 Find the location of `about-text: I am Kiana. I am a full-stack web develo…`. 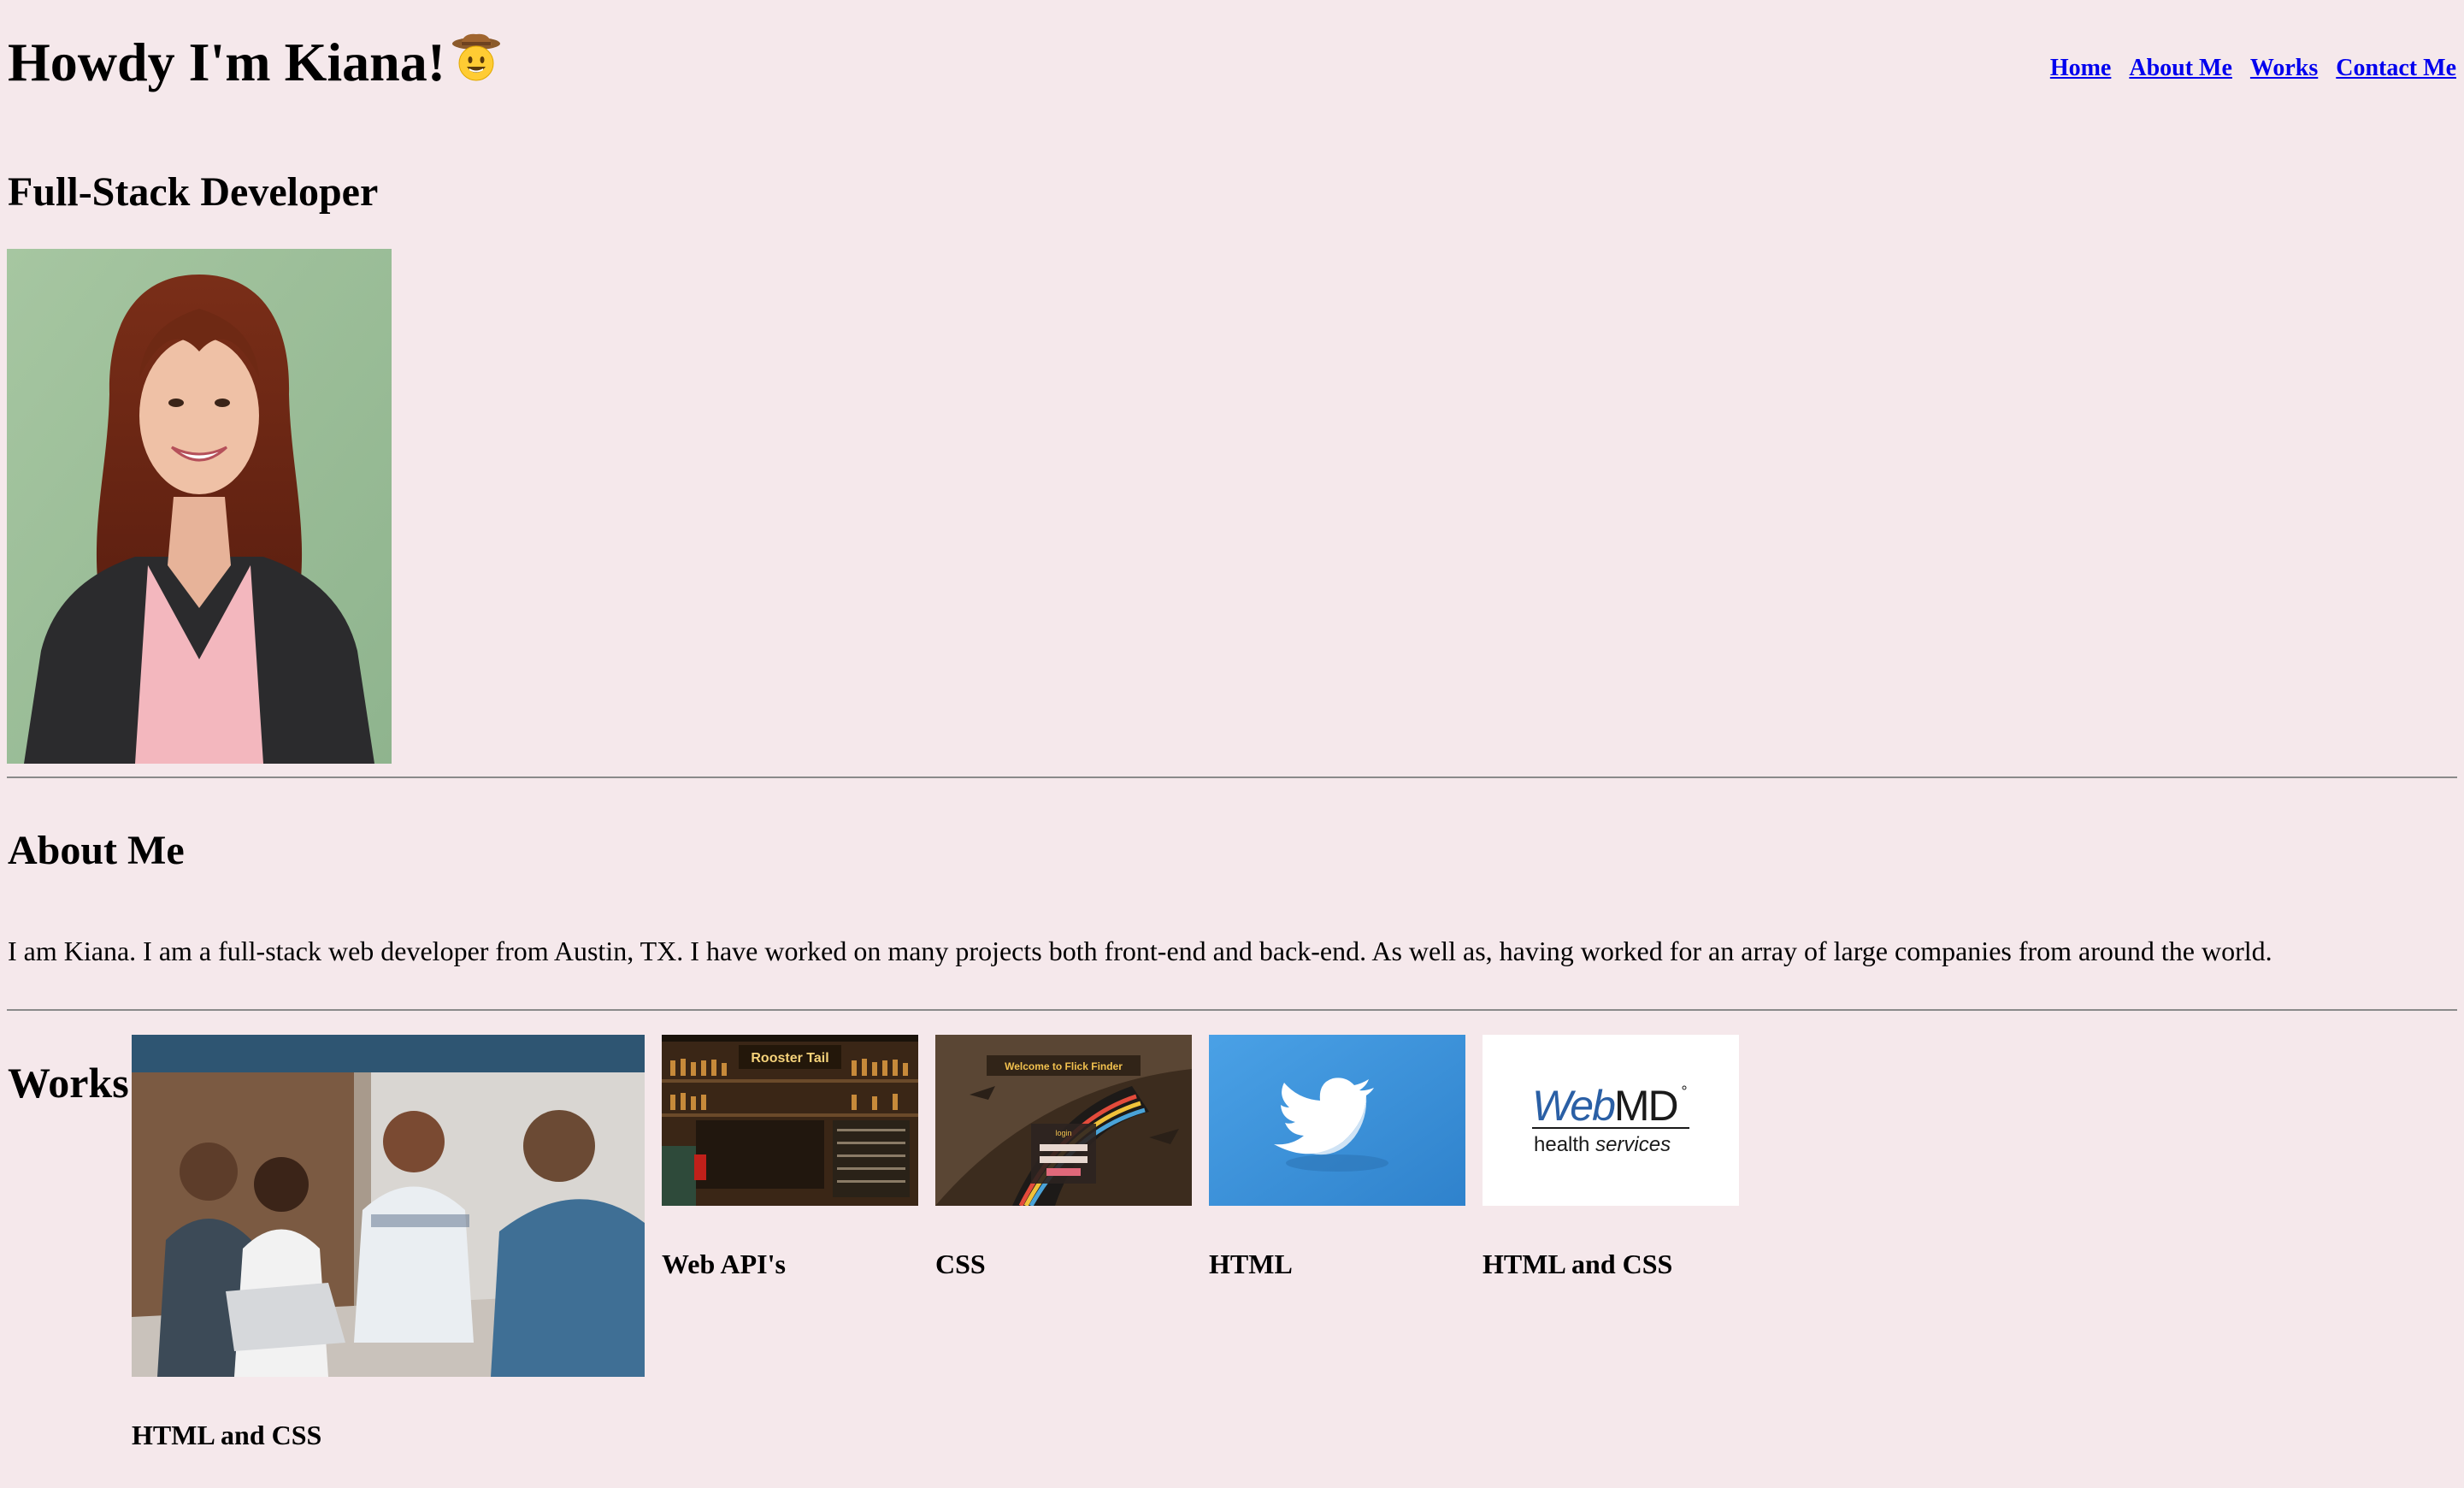

about-text: I am Kiana. I am a full-stack web develo… is located at coordinates (1140, 951).